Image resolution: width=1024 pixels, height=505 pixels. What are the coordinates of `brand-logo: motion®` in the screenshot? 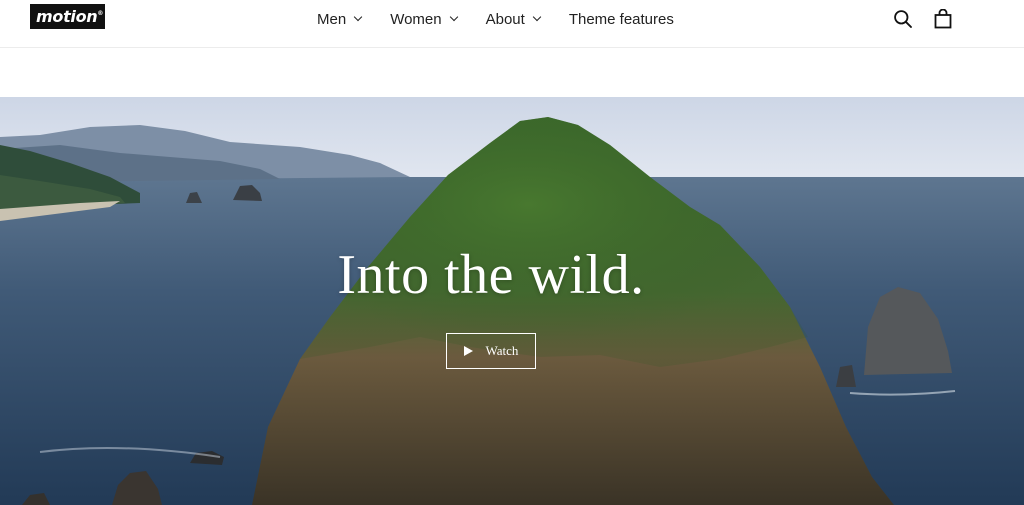 It's located at (67, 16).